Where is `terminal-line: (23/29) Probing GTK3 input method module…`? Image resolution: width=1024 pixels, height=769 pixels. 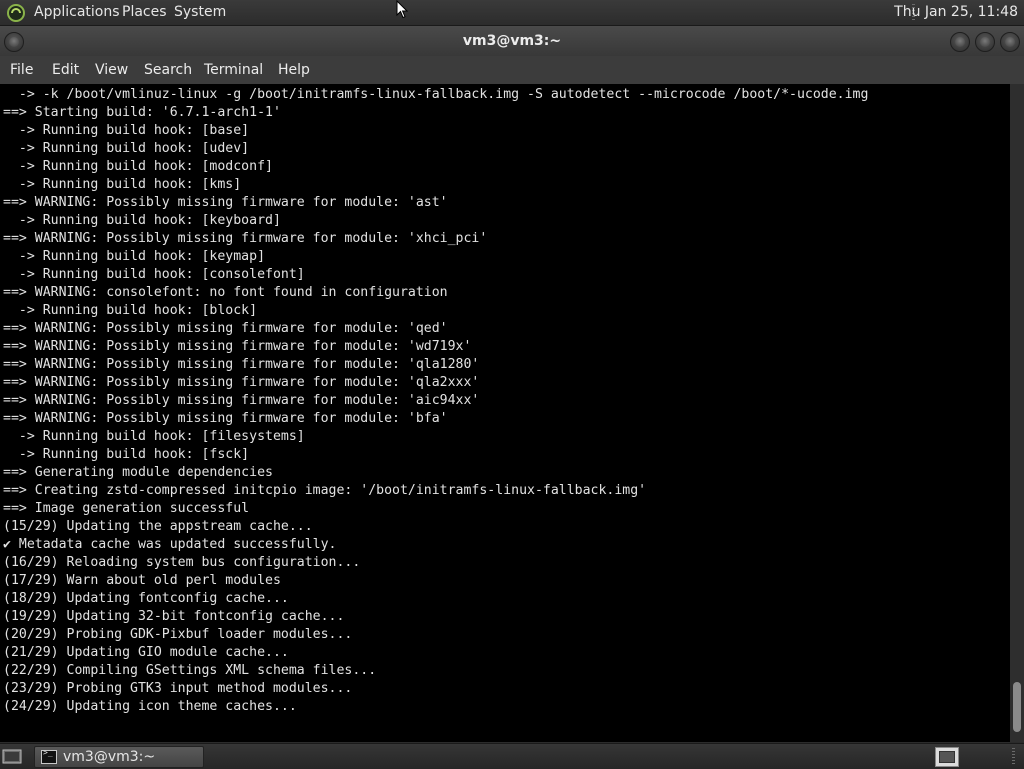
terminal-line: (23/29) Probing GTK3 input method module… is located at coordinates (178, 688).